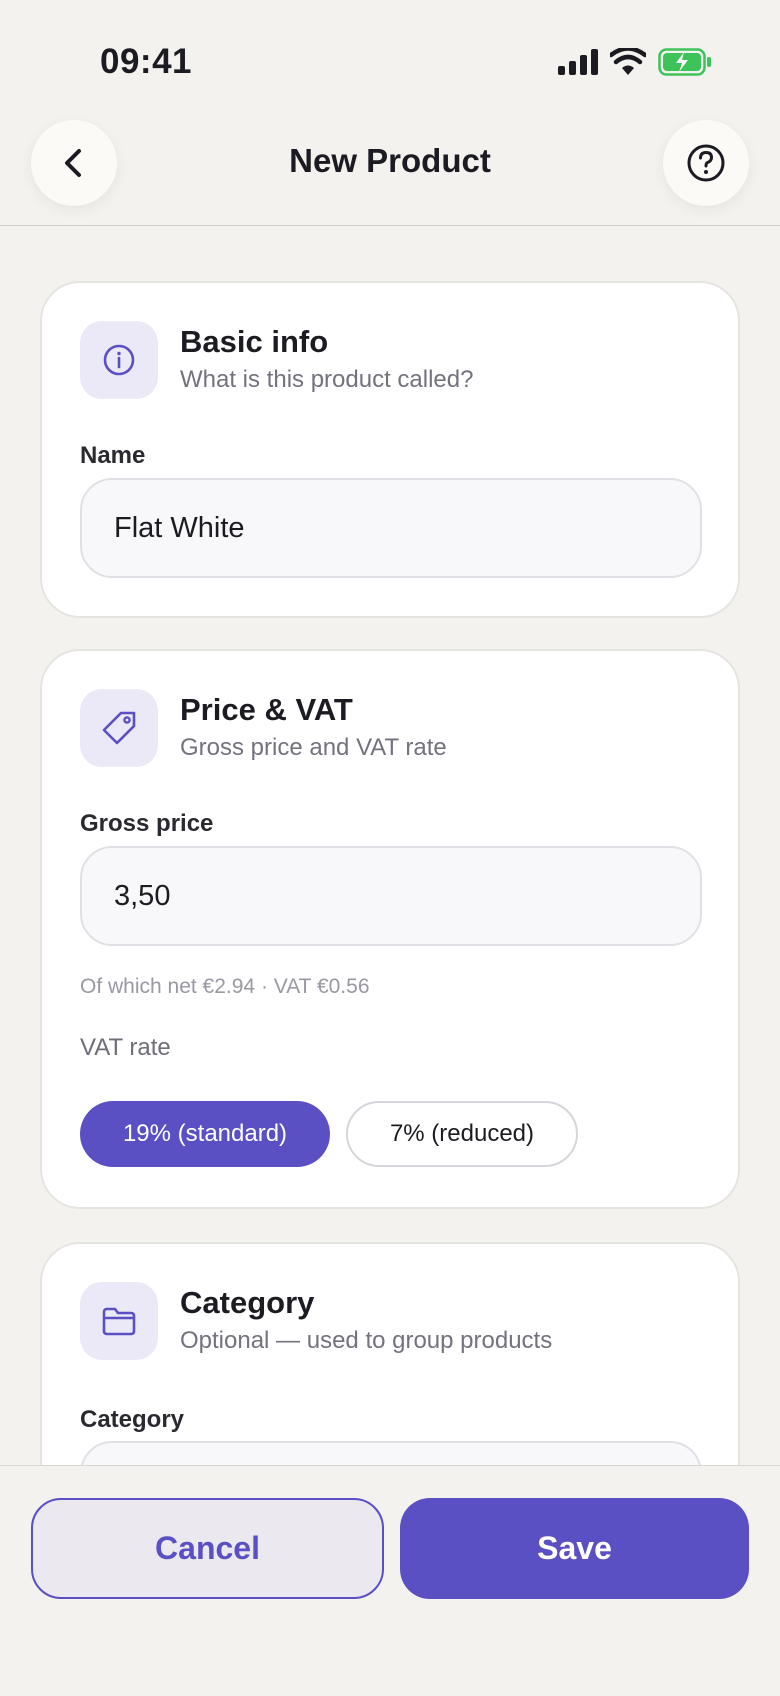  Describe the element at coordinates (684, 62) in the screenshot. I see `battery-icon` at that location.